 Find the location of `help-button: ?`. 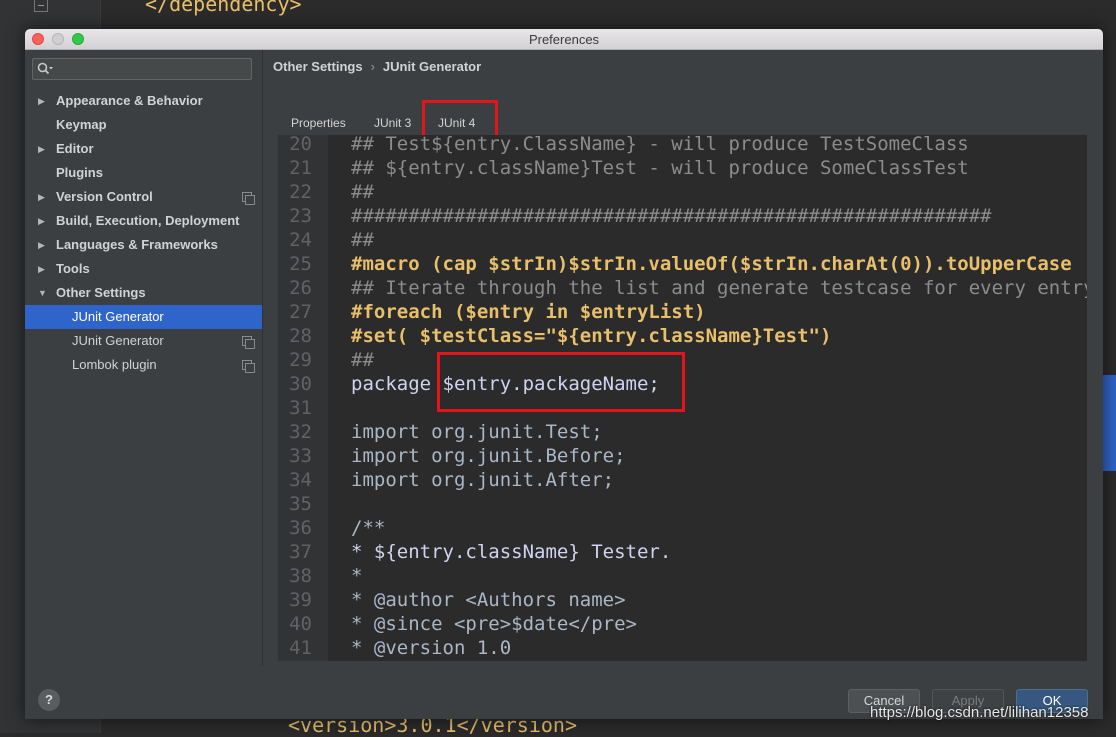

help-button: ? is located at coordinates (49, 700).